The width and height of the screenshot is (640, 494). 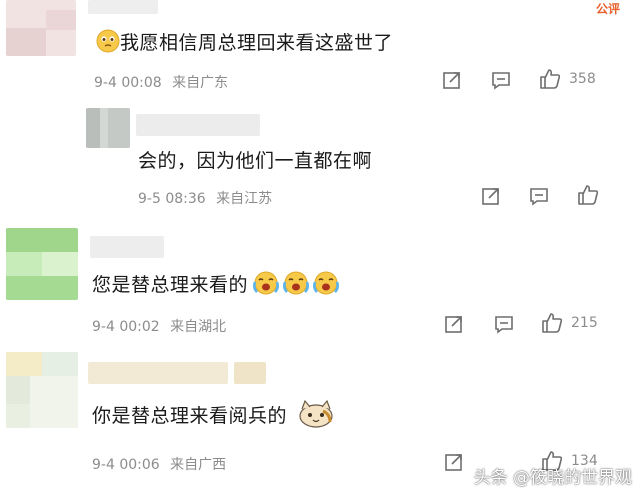 What do you see at coordinates (172, 199) in the screenshot?
I see `comment-time: 9-5 08:36` at bounding box center [172, 199].